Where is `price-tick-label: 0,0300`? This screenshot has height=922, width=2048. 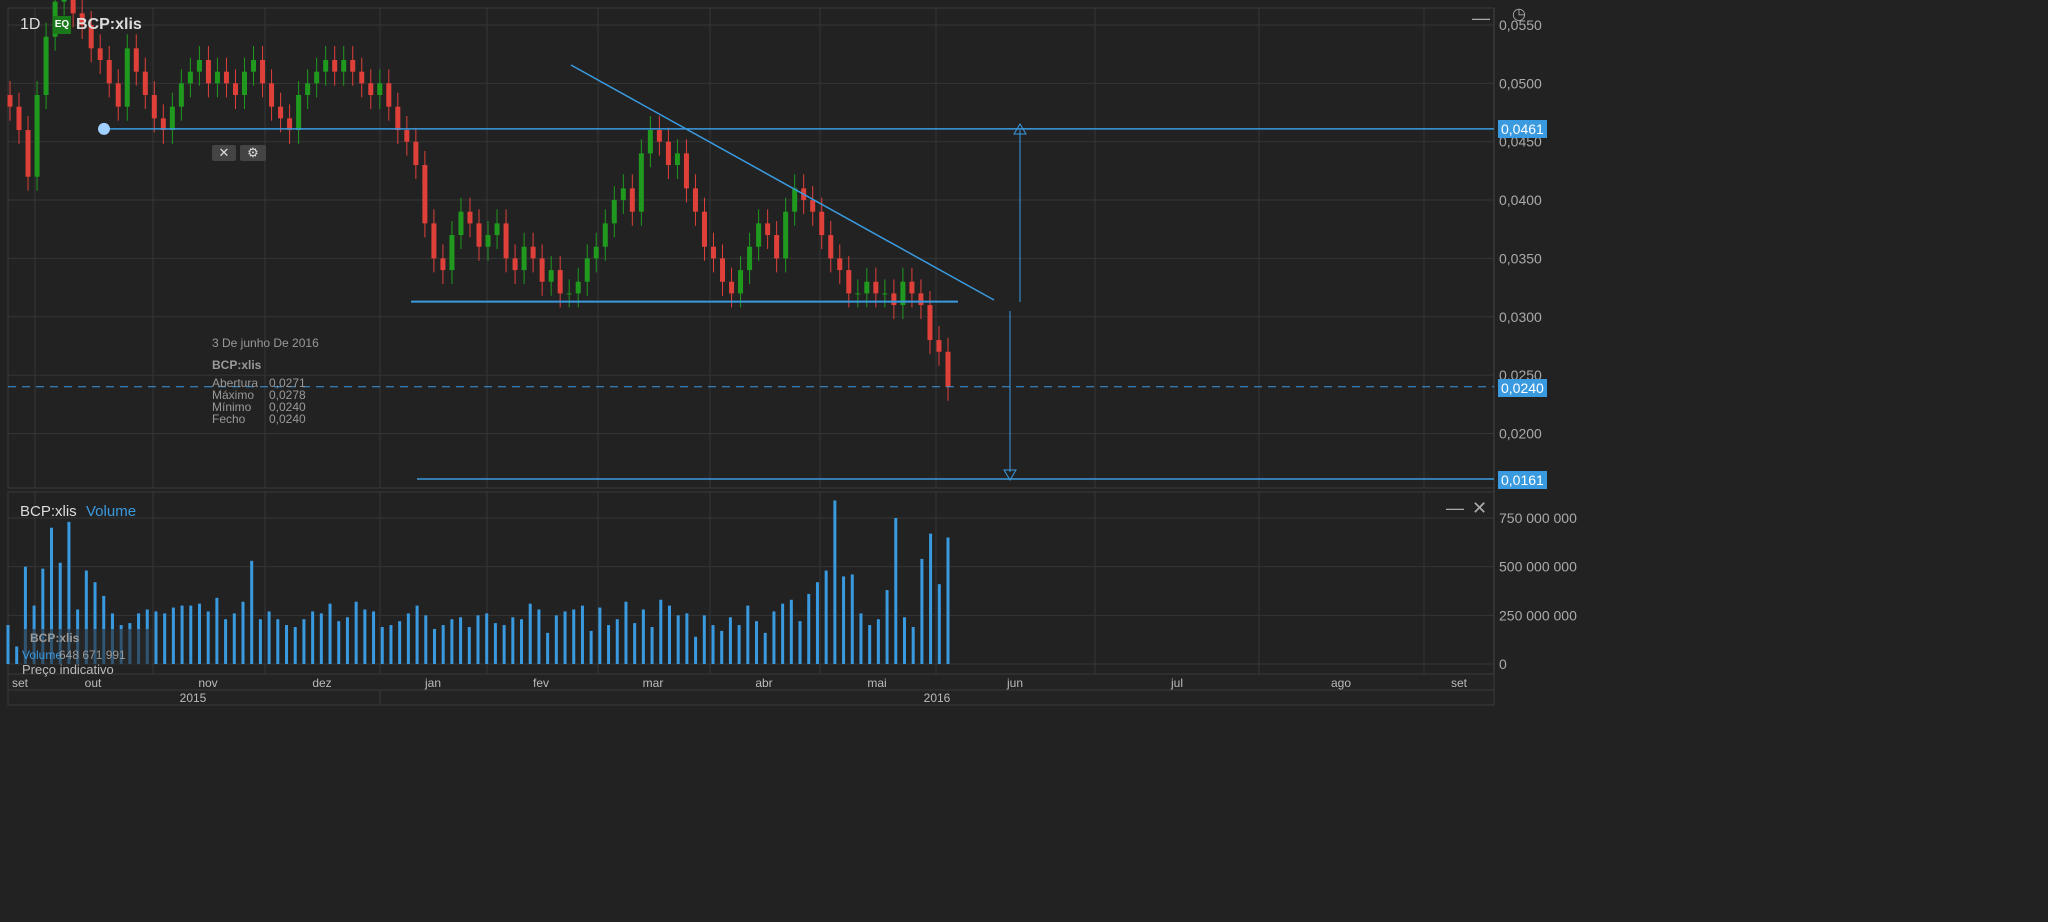 price-tick-label: 0,0300 is located at coordinates (1520, 317).